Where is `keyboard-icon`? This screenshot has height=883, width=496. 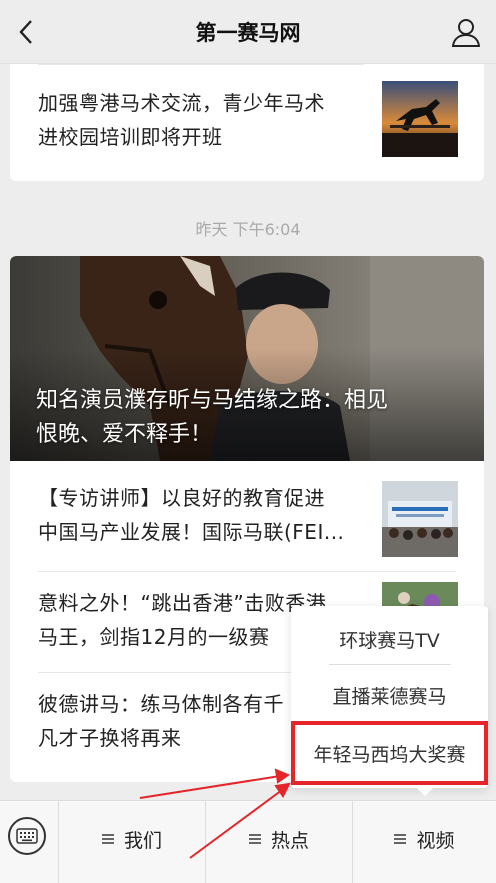 keyboard-icon is located at coordinates (27, 836).